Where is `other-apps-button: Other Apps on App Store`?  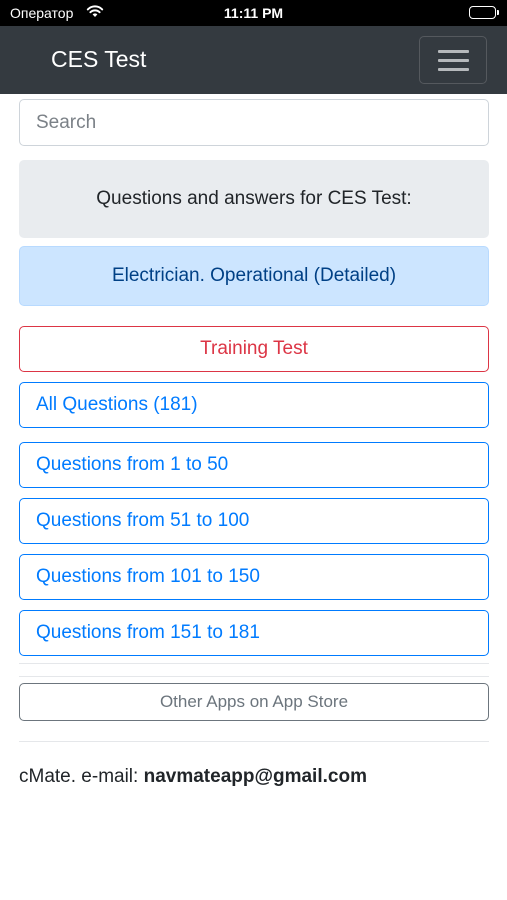 other-apps-button: Other Apps on App Store is located at coordinates (254, 702).